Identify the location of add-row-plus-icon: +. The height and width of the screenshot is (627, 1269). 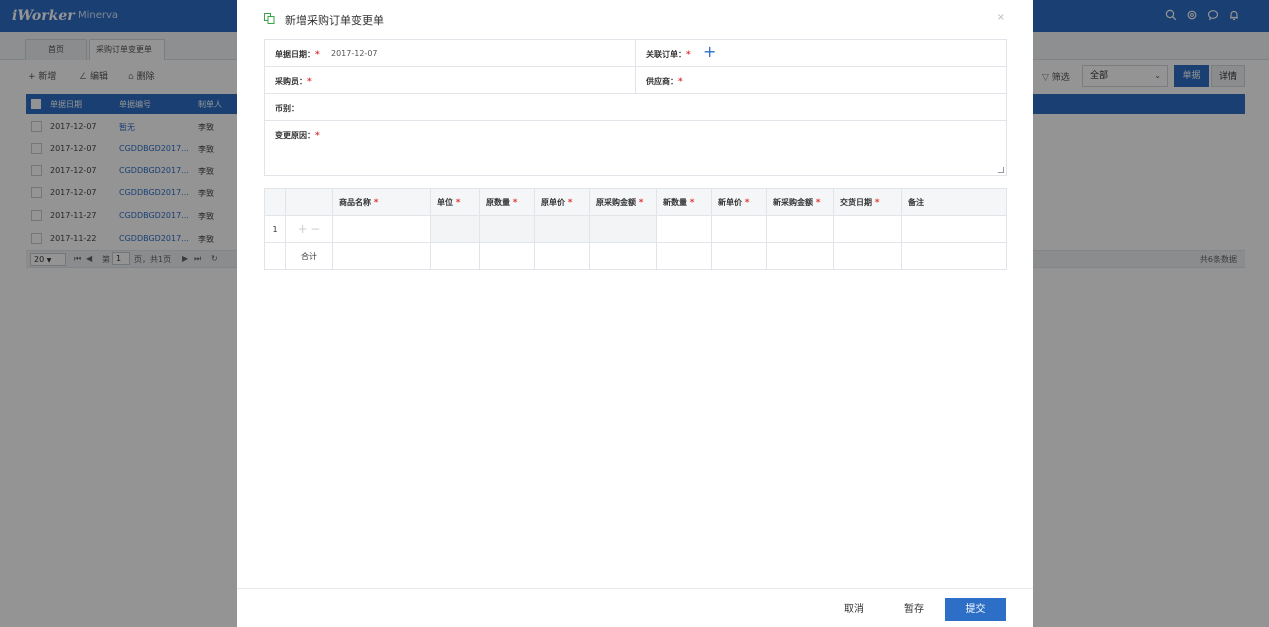
(303, 229).